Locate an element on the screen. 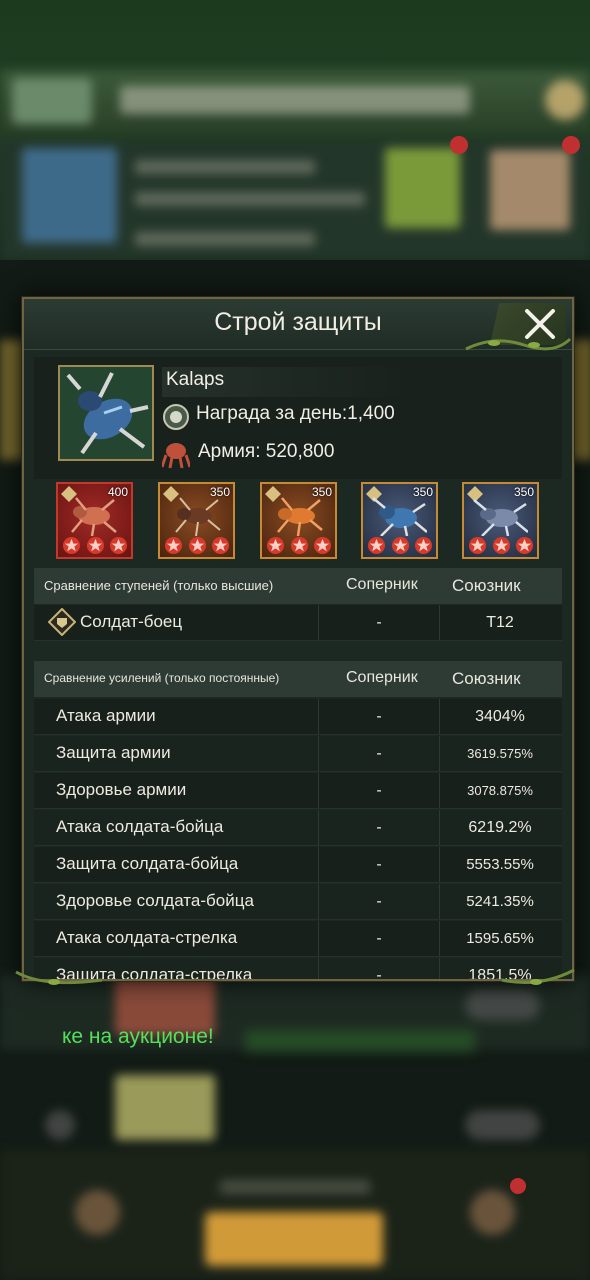 This screenshot has height=1280, width=590. buff-row: Атака армии - 3404% is located at coordinates (298, 717).